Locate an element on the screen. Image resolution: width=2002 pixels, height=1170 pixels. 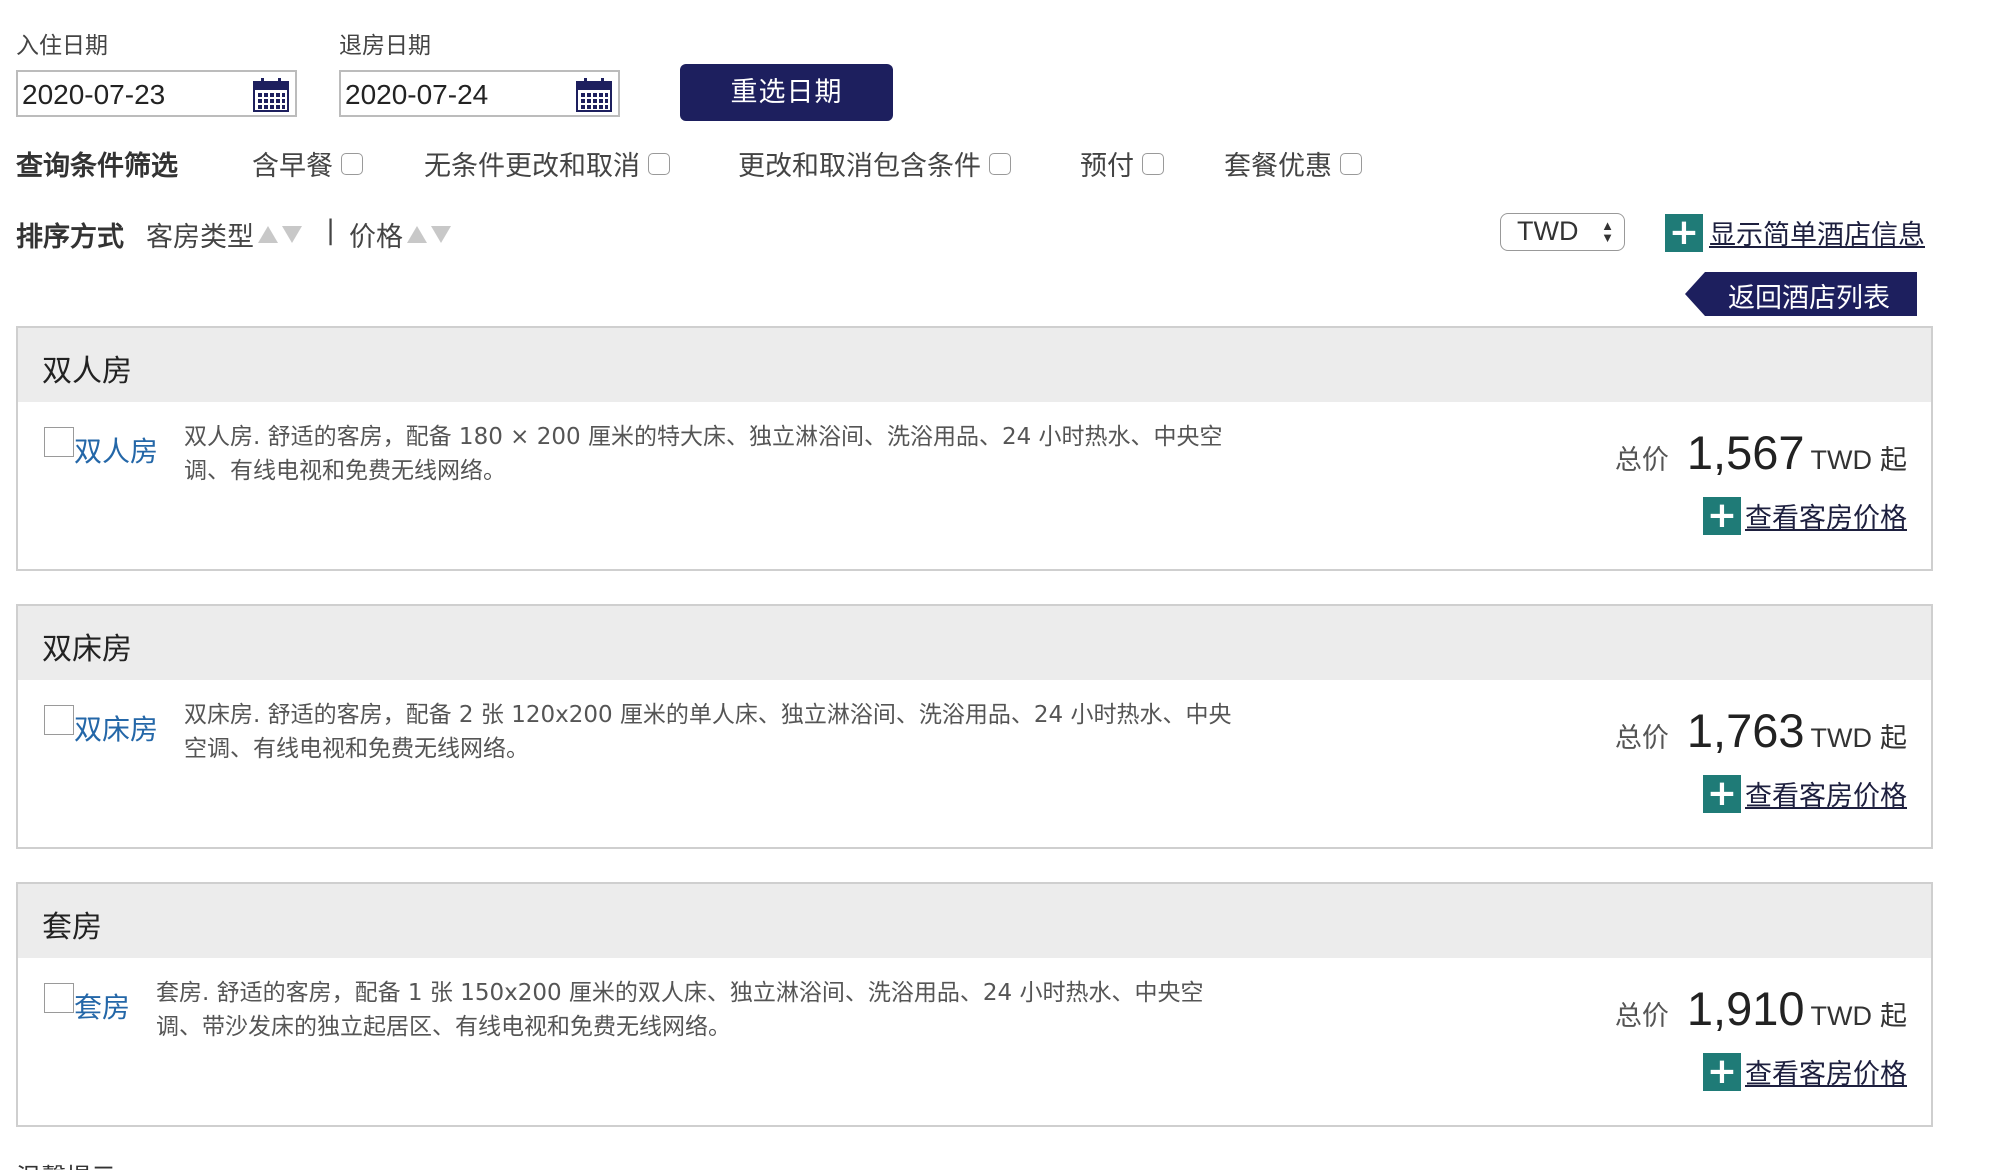
filter-package-checkbox is located at coordinates (1351, 163).